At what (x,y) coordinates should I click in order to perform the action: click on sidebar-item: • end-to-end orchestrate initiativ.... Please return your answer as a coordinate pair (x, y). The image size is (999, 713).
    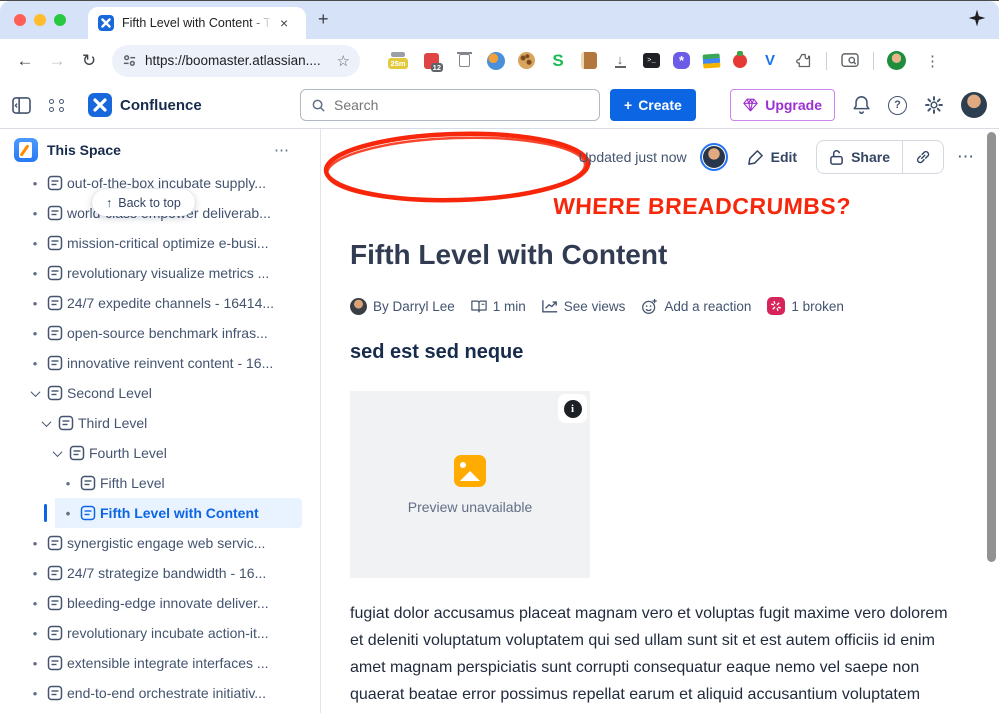
    Looking at the image, I should click on (151, 693).